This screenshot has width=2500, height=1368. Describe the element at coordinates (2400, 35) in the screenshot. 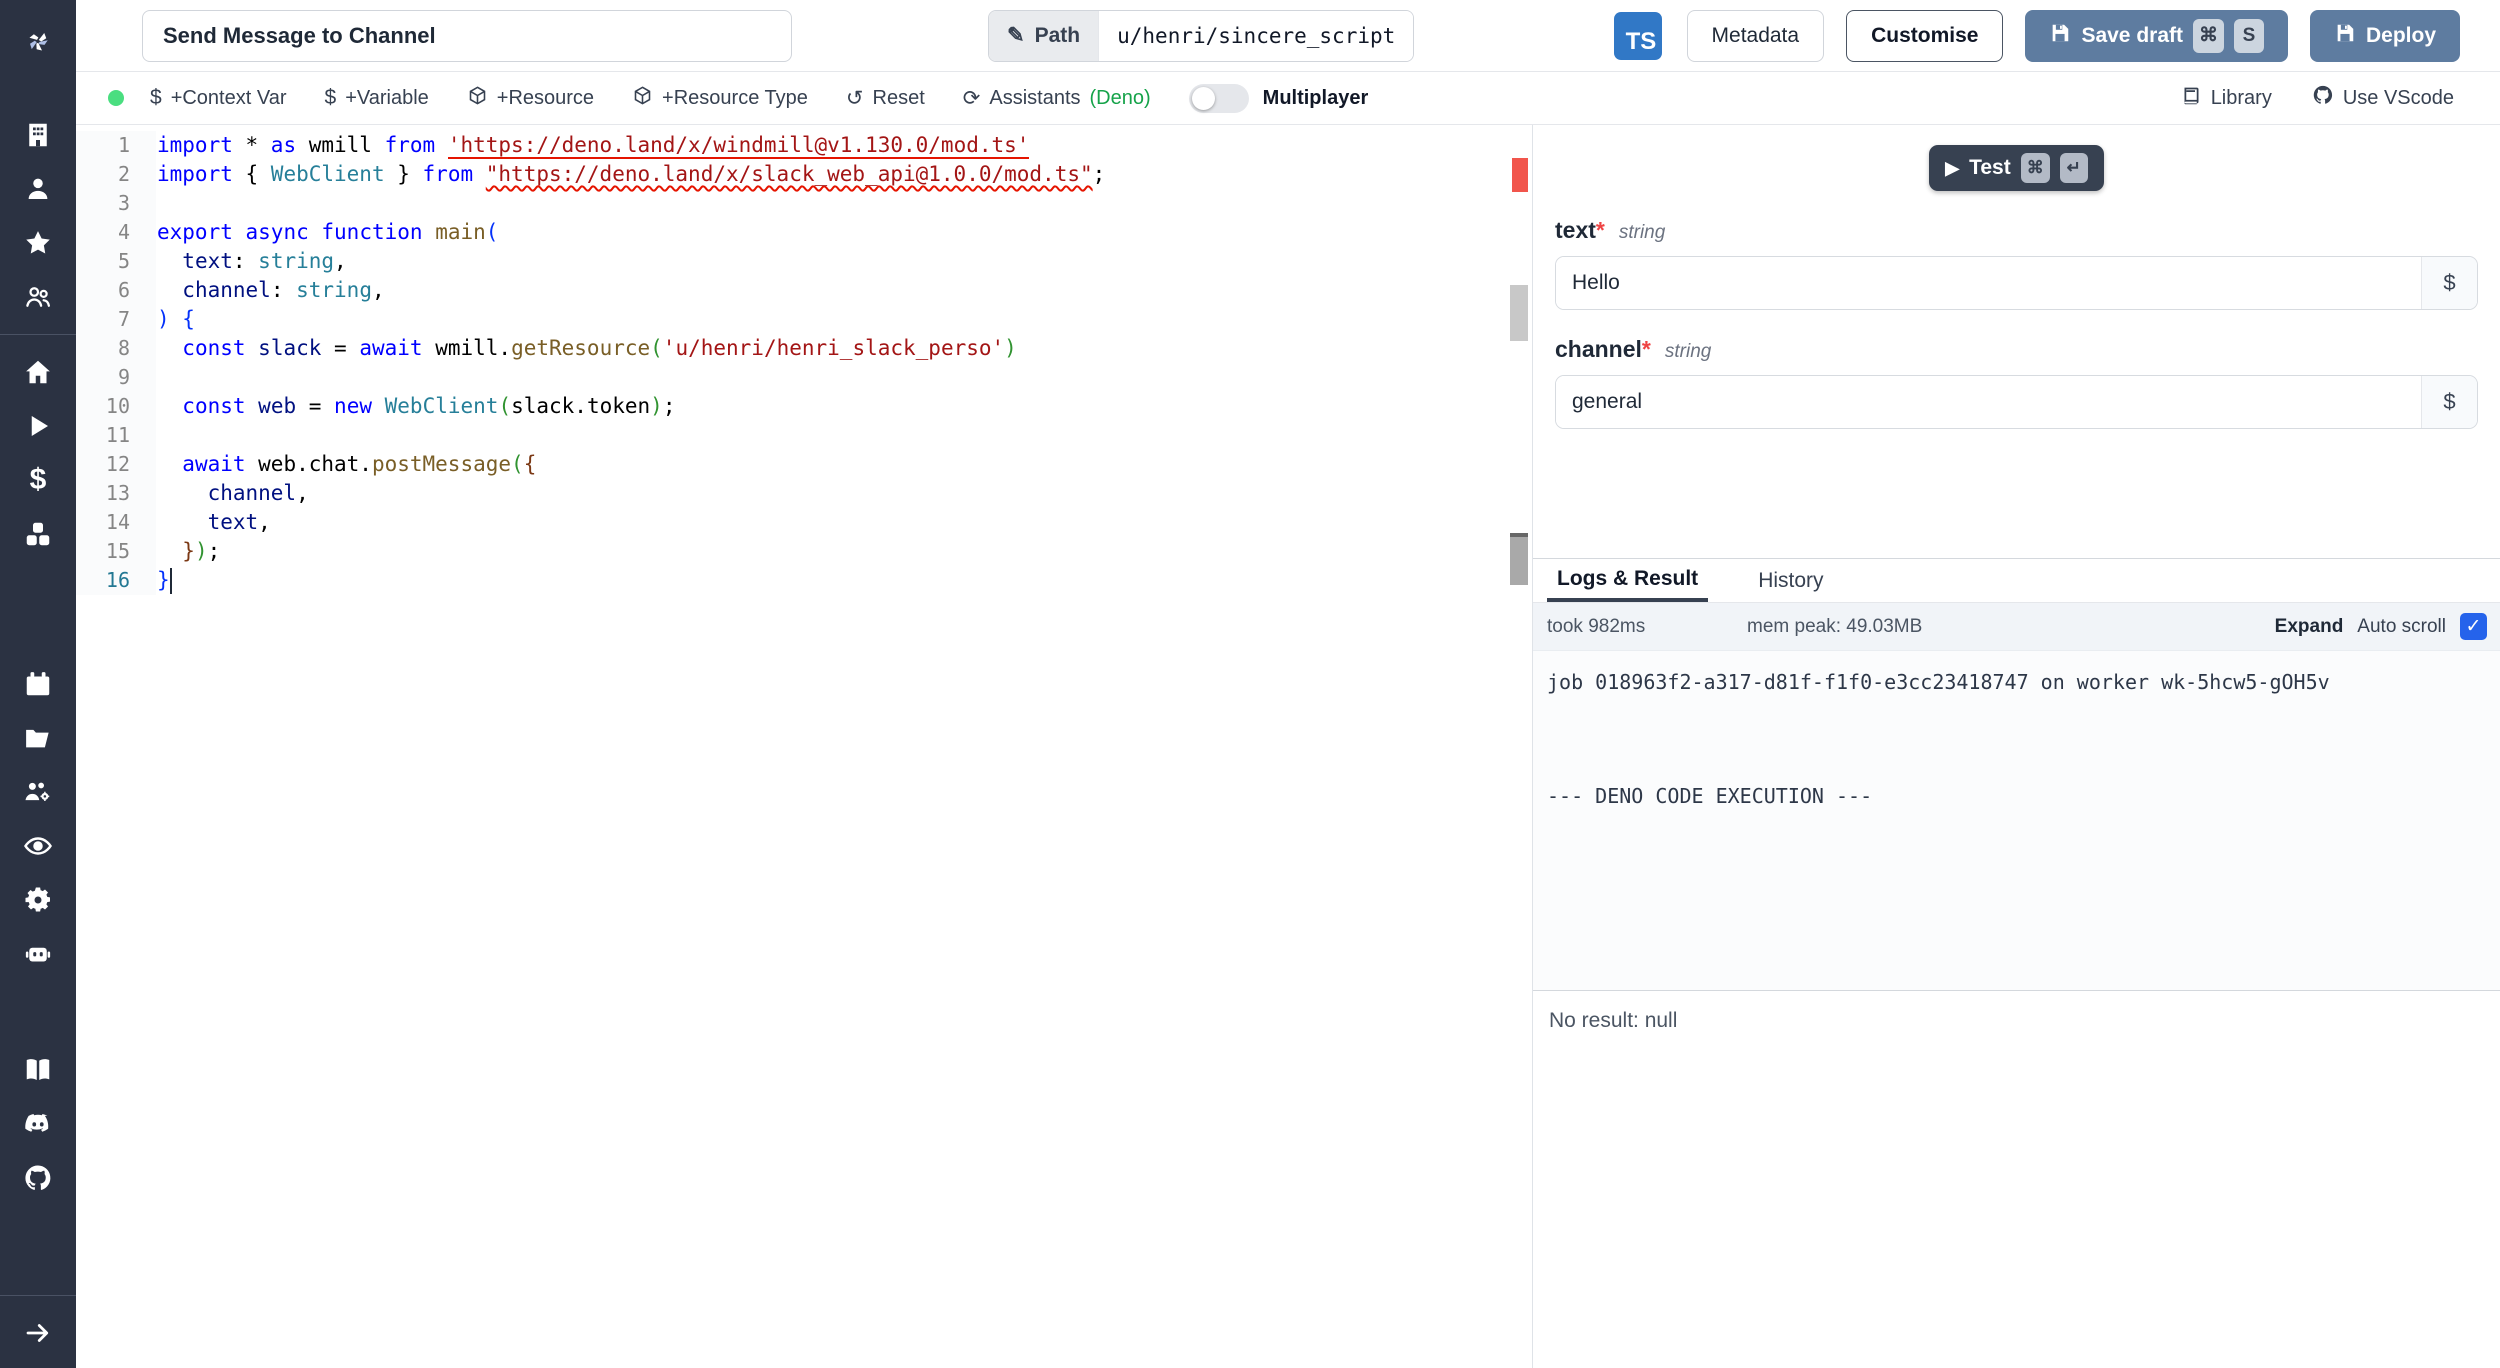

I see `deploy-label: Deploy` at that location.